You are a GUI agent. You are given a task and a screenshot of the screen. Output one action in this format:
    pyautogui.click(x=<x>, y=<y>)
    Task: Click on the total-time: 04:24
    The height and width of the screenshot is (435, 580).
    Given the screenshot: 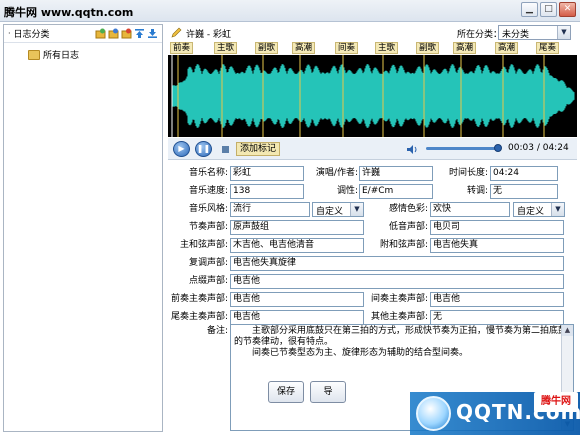 What is the action you would take?
    pyautogui.click(x=555, y=148)
    